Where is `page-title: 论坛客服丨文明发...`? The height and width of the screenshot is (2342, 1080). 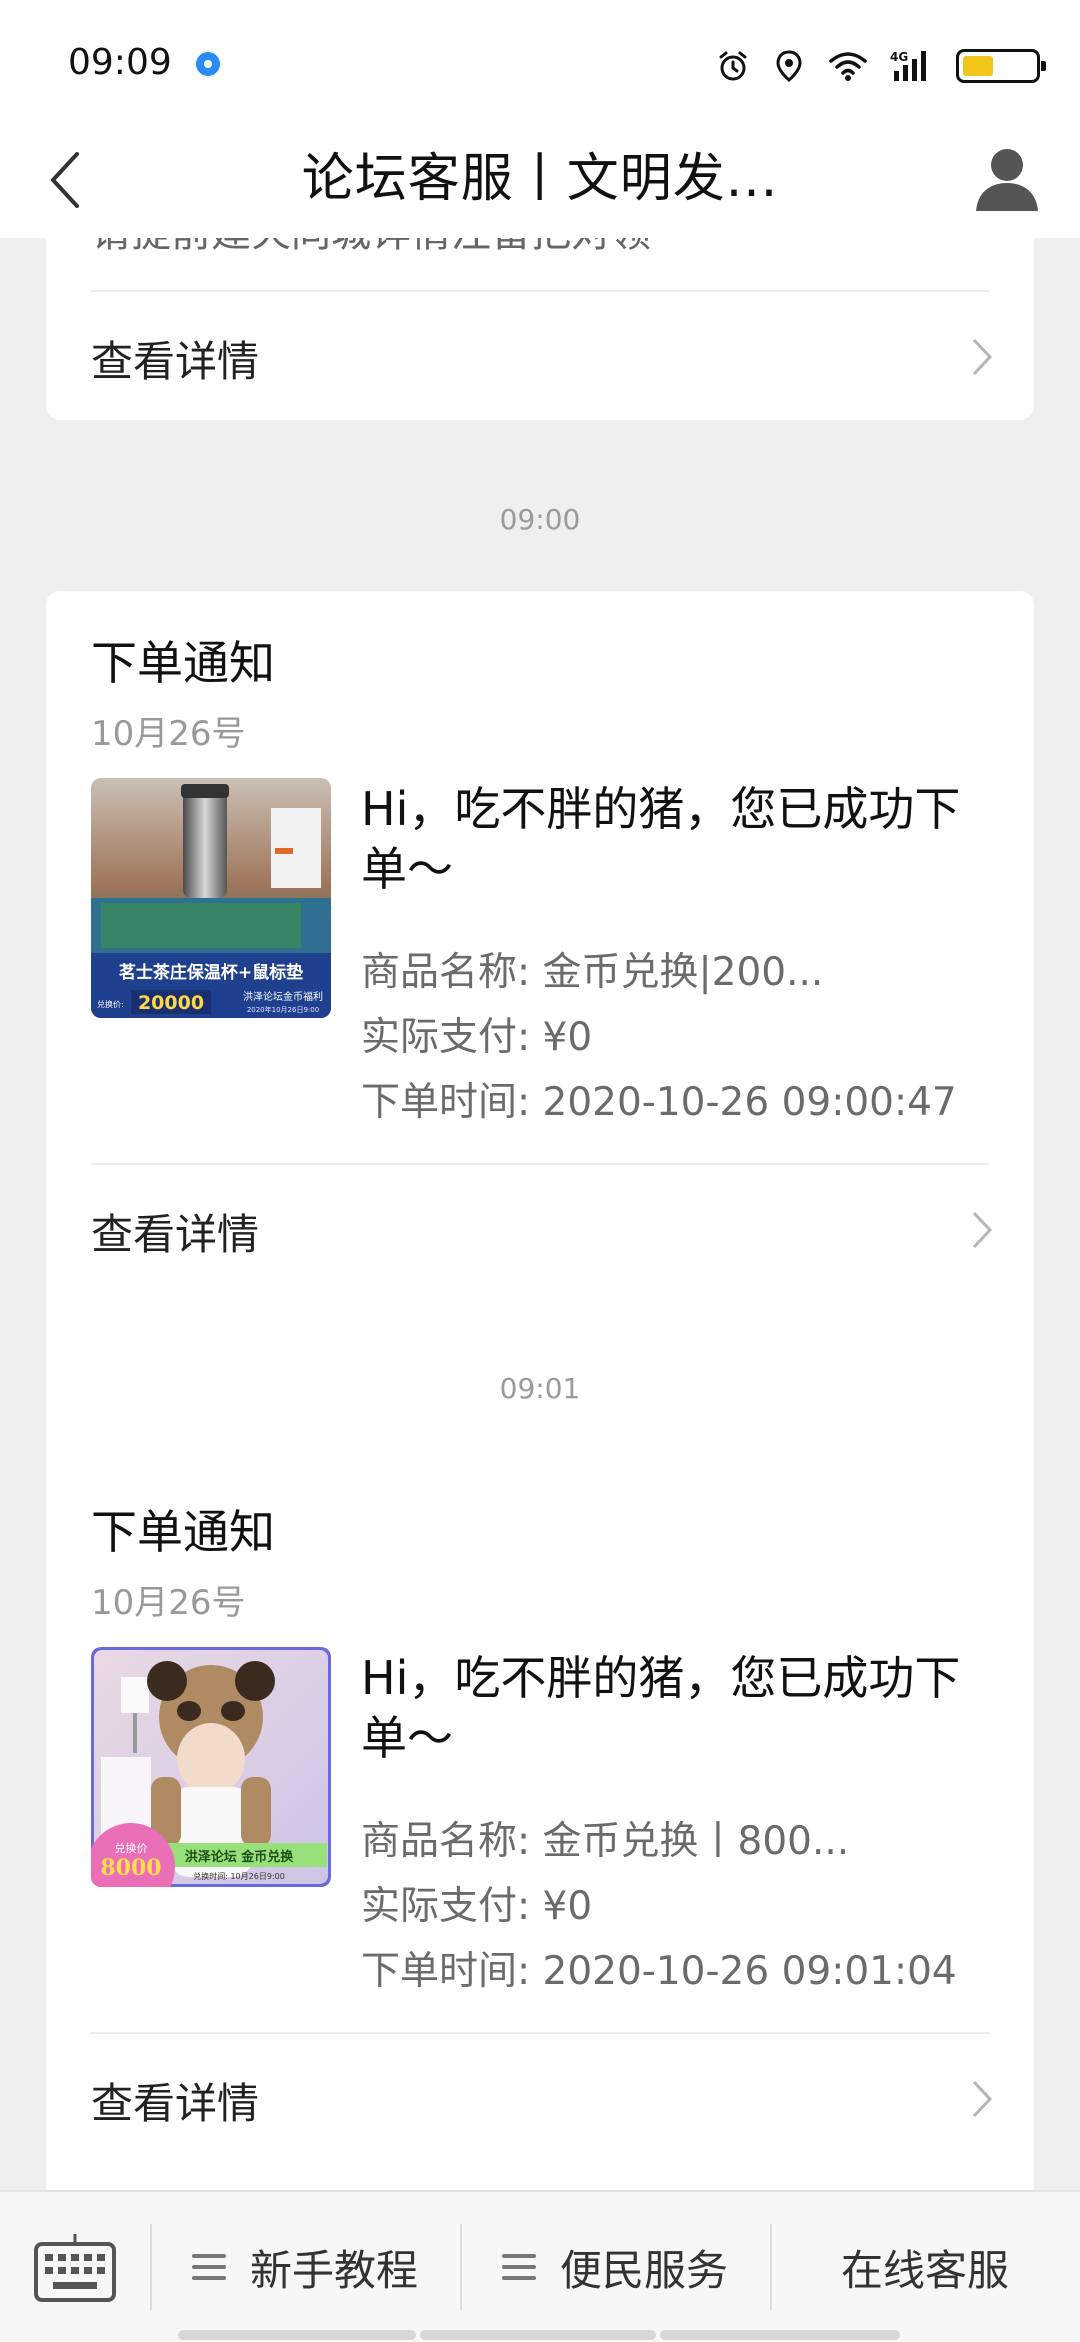
page-title: 论坛客服丨文明发... is located at coordinates (540, 179).